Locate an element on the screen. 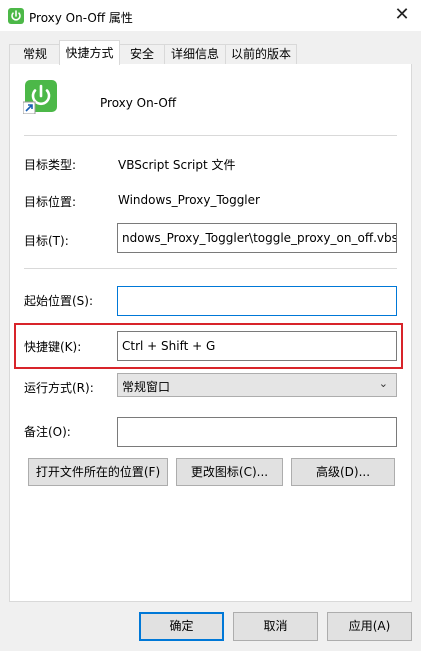 The height and width of the screenshot is (651, 421). ok-button: 确定 is located at coordinates (181, 626).